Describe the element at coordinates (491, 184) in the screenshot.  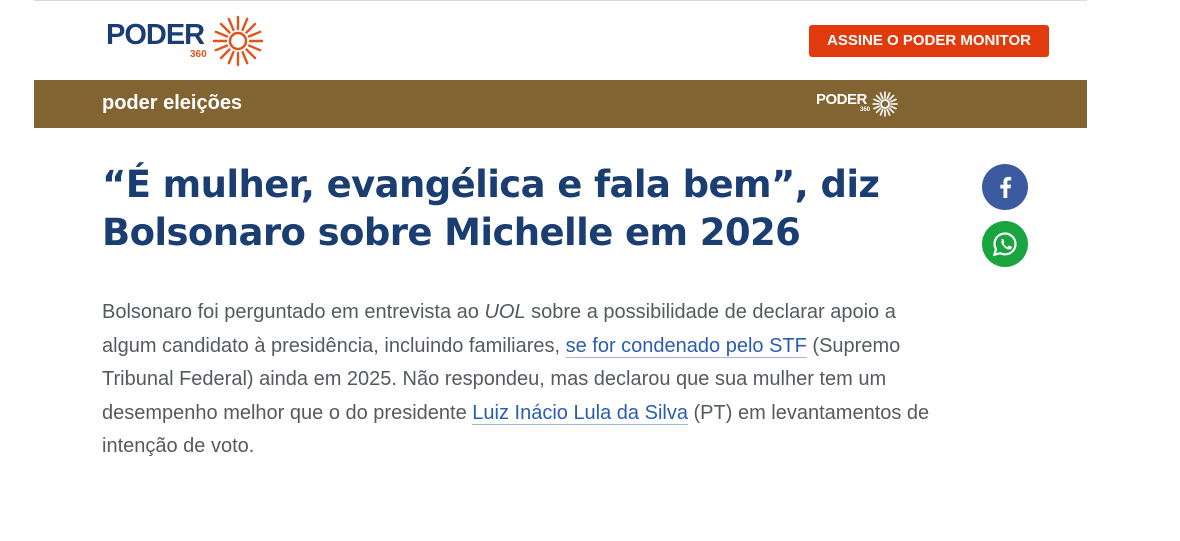
I see `headline-line-1: “É mulher, evangélica e fala bem”, diz` at that location.